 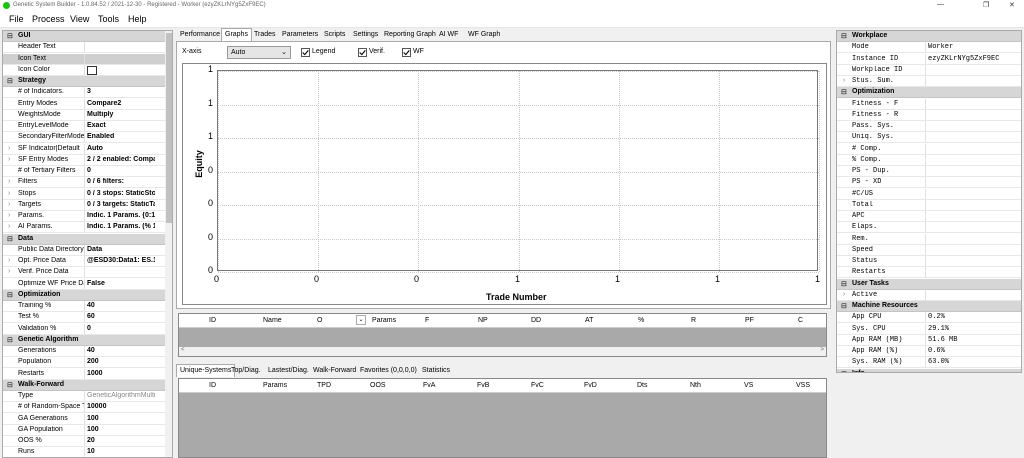 What do you see at coordinates (121, 316) in the screenshot?
I see `property-value: 60` at bounding box center [121, 316].